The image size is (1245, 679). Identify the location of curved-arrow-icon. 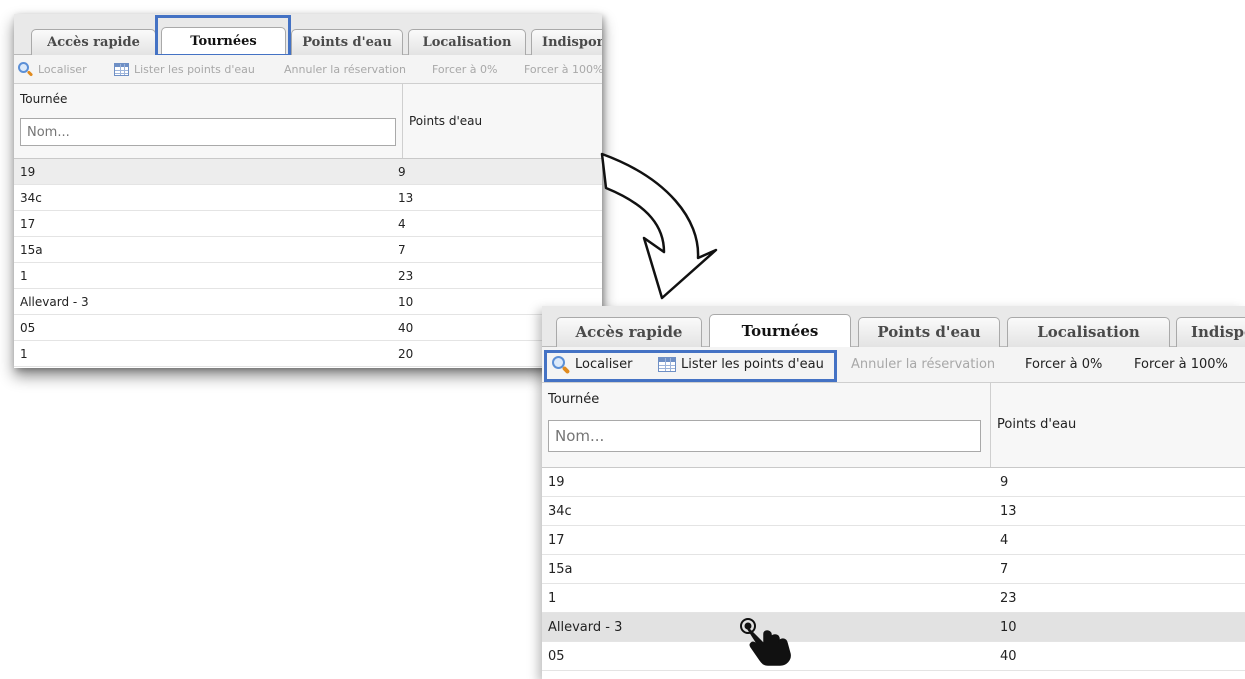
(659, 226).